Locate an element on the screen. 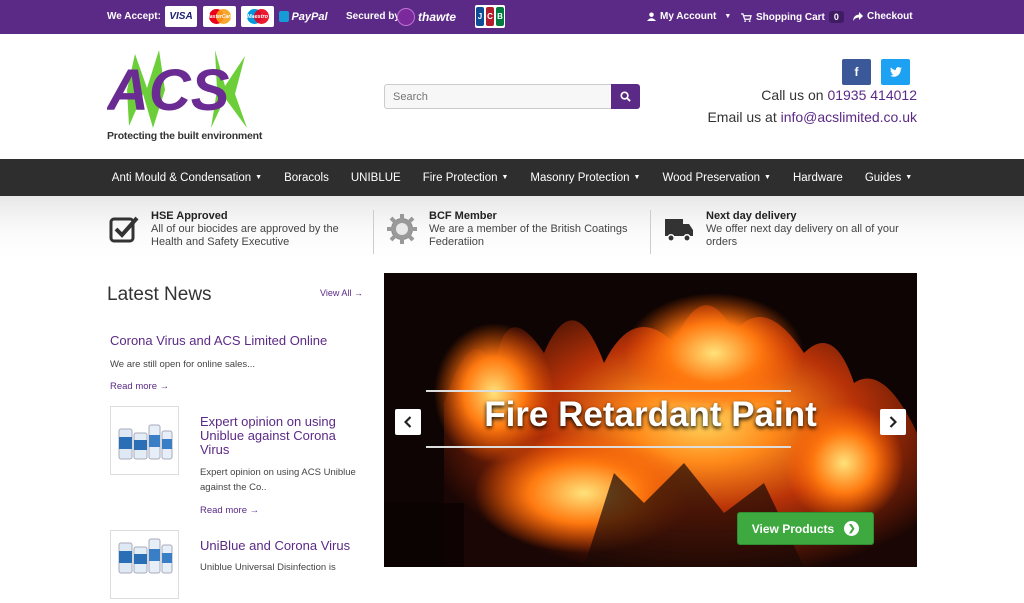  headline-rule-top is located at coordinates (608, 391).